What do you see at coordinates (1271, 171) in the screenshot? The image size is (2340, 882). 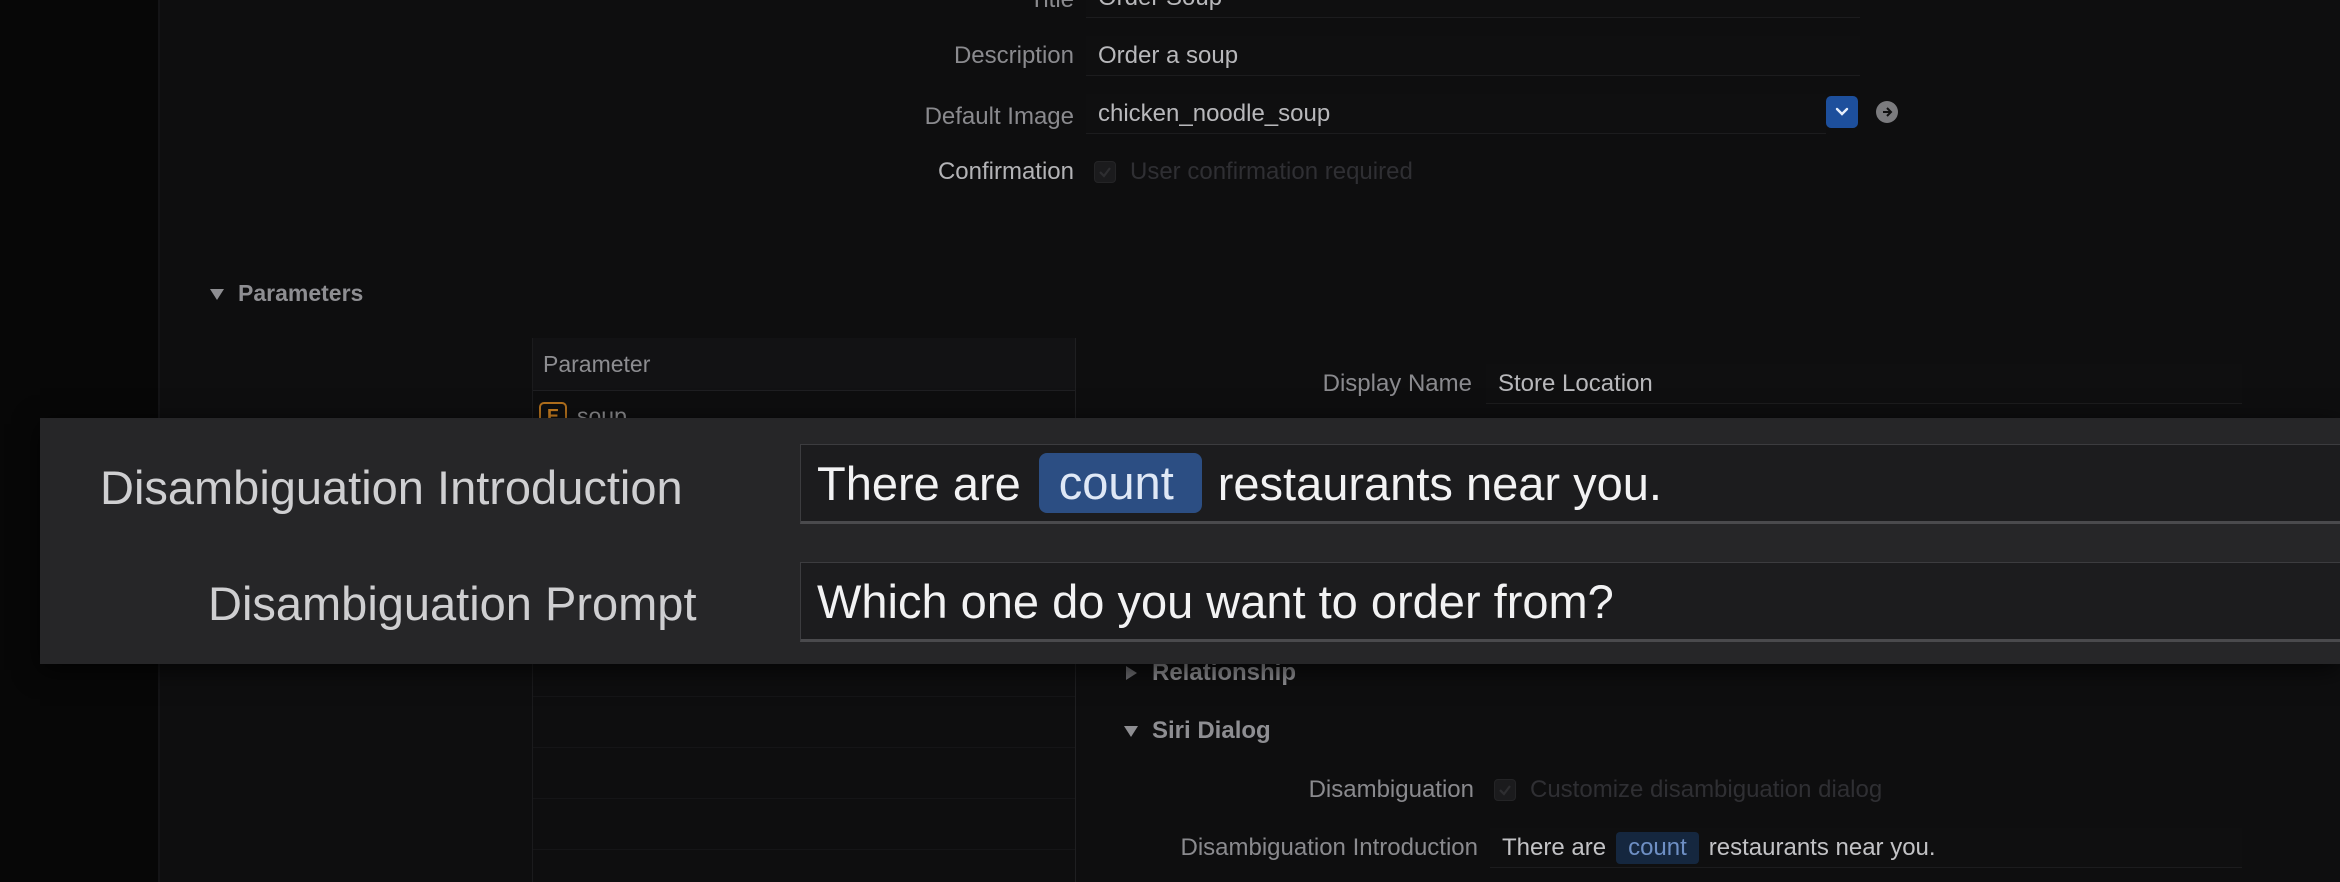 I see `confirmation-text: User confirmation required` at bounding box center [1271, 171].